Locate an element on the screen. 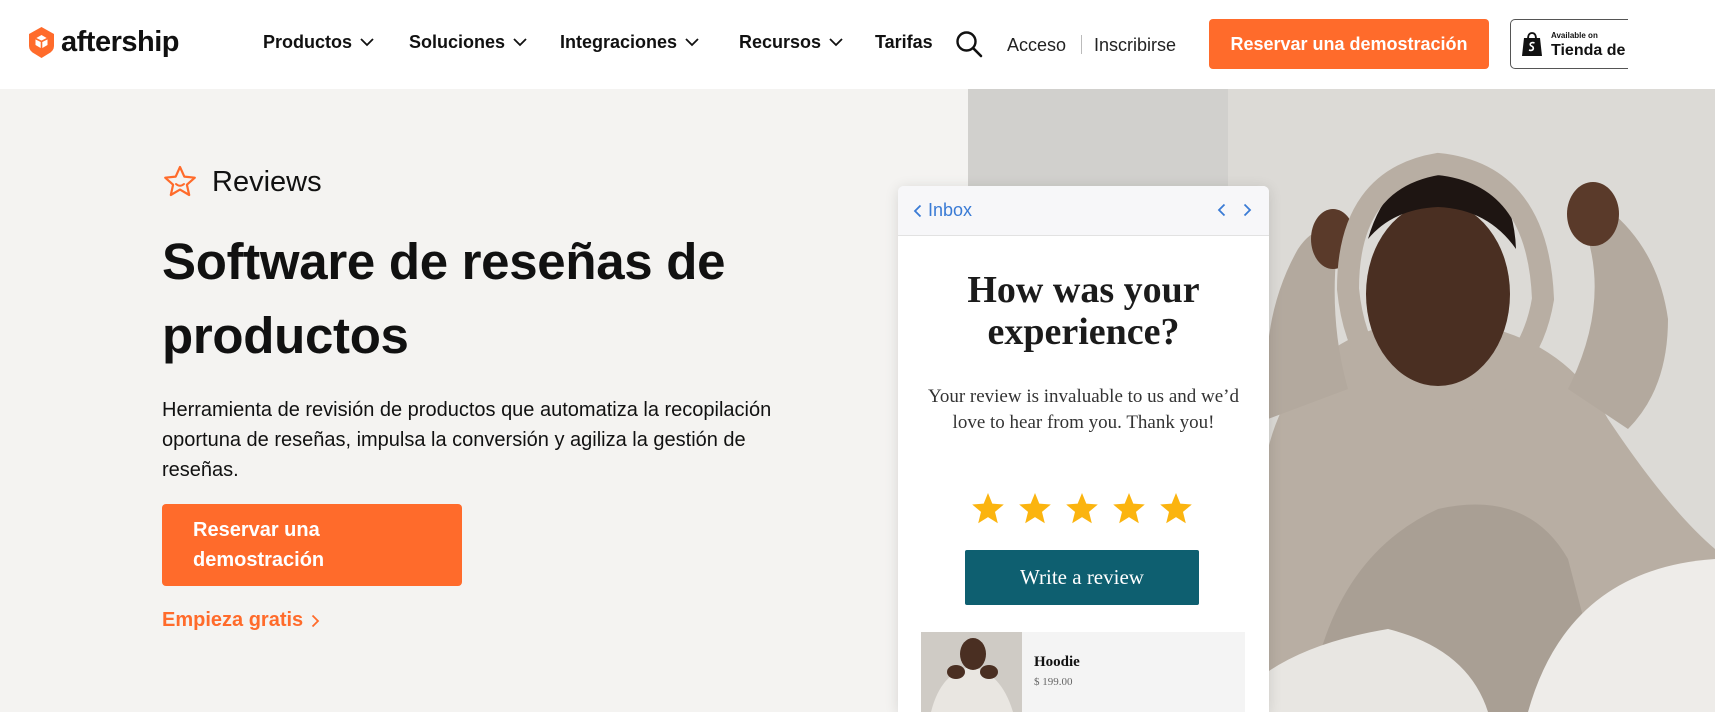 This screenshot has height=712, width=1715. product-label: Reviews is located at coordinates (242, 182).